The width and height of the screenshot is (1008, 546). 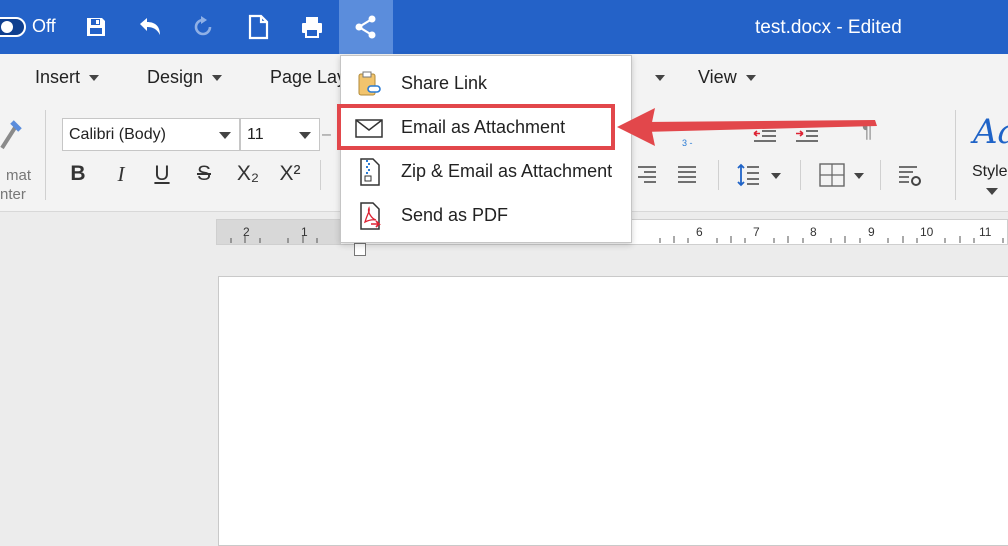 I want to click on subscript-button: X₂, so click(x=248, y=174).